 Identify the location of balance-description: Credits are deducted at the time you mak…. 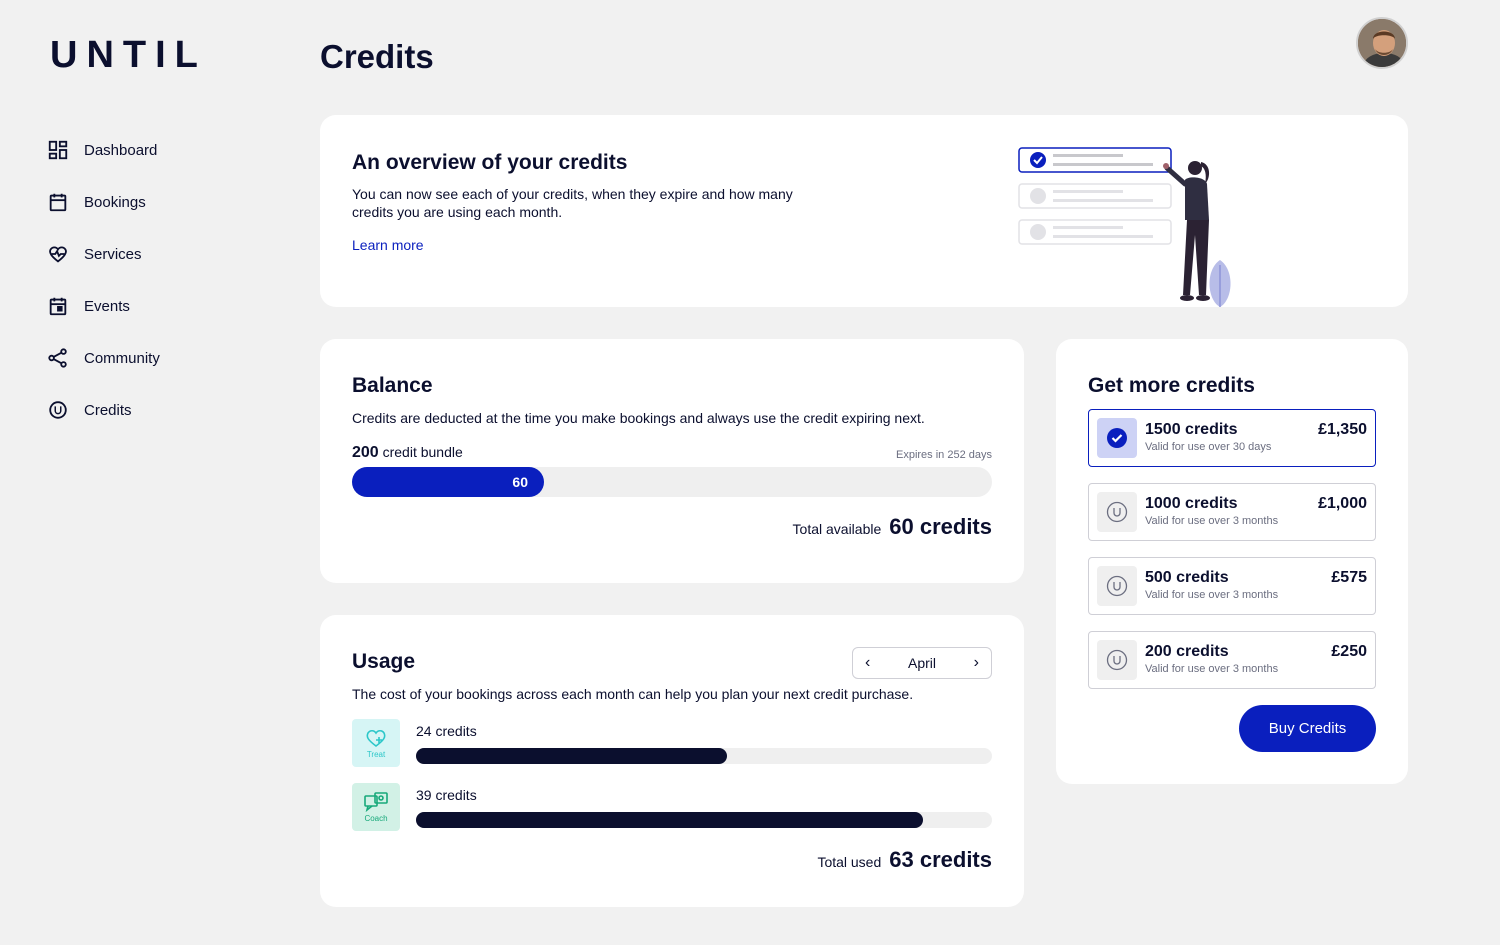
(638, 418).